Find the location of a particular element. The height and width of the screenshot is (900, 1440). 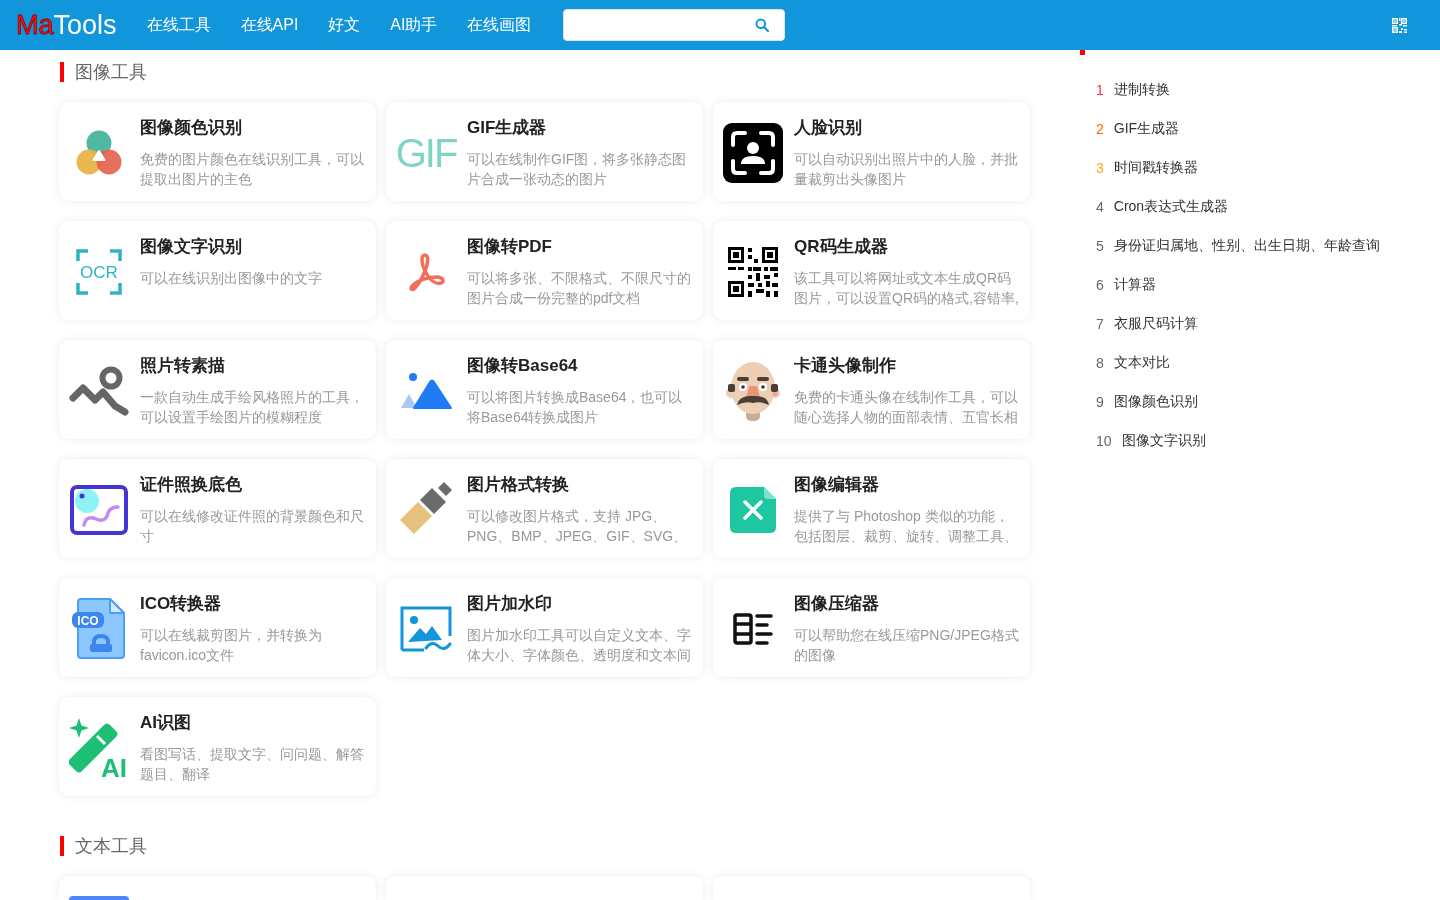

ranking-link: 衣服尺码计算 is located at coordinates (1155, 323).